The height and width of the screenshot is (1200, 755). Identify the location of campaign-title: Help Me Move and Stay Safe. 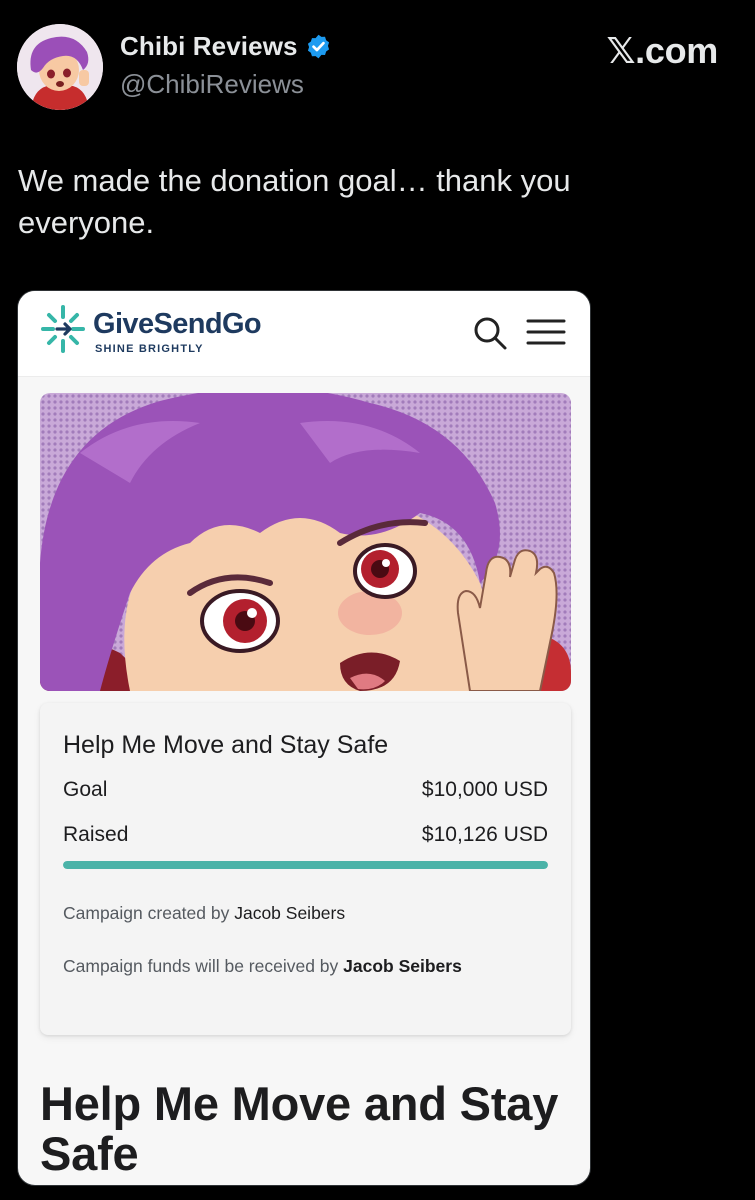
(225, 745).